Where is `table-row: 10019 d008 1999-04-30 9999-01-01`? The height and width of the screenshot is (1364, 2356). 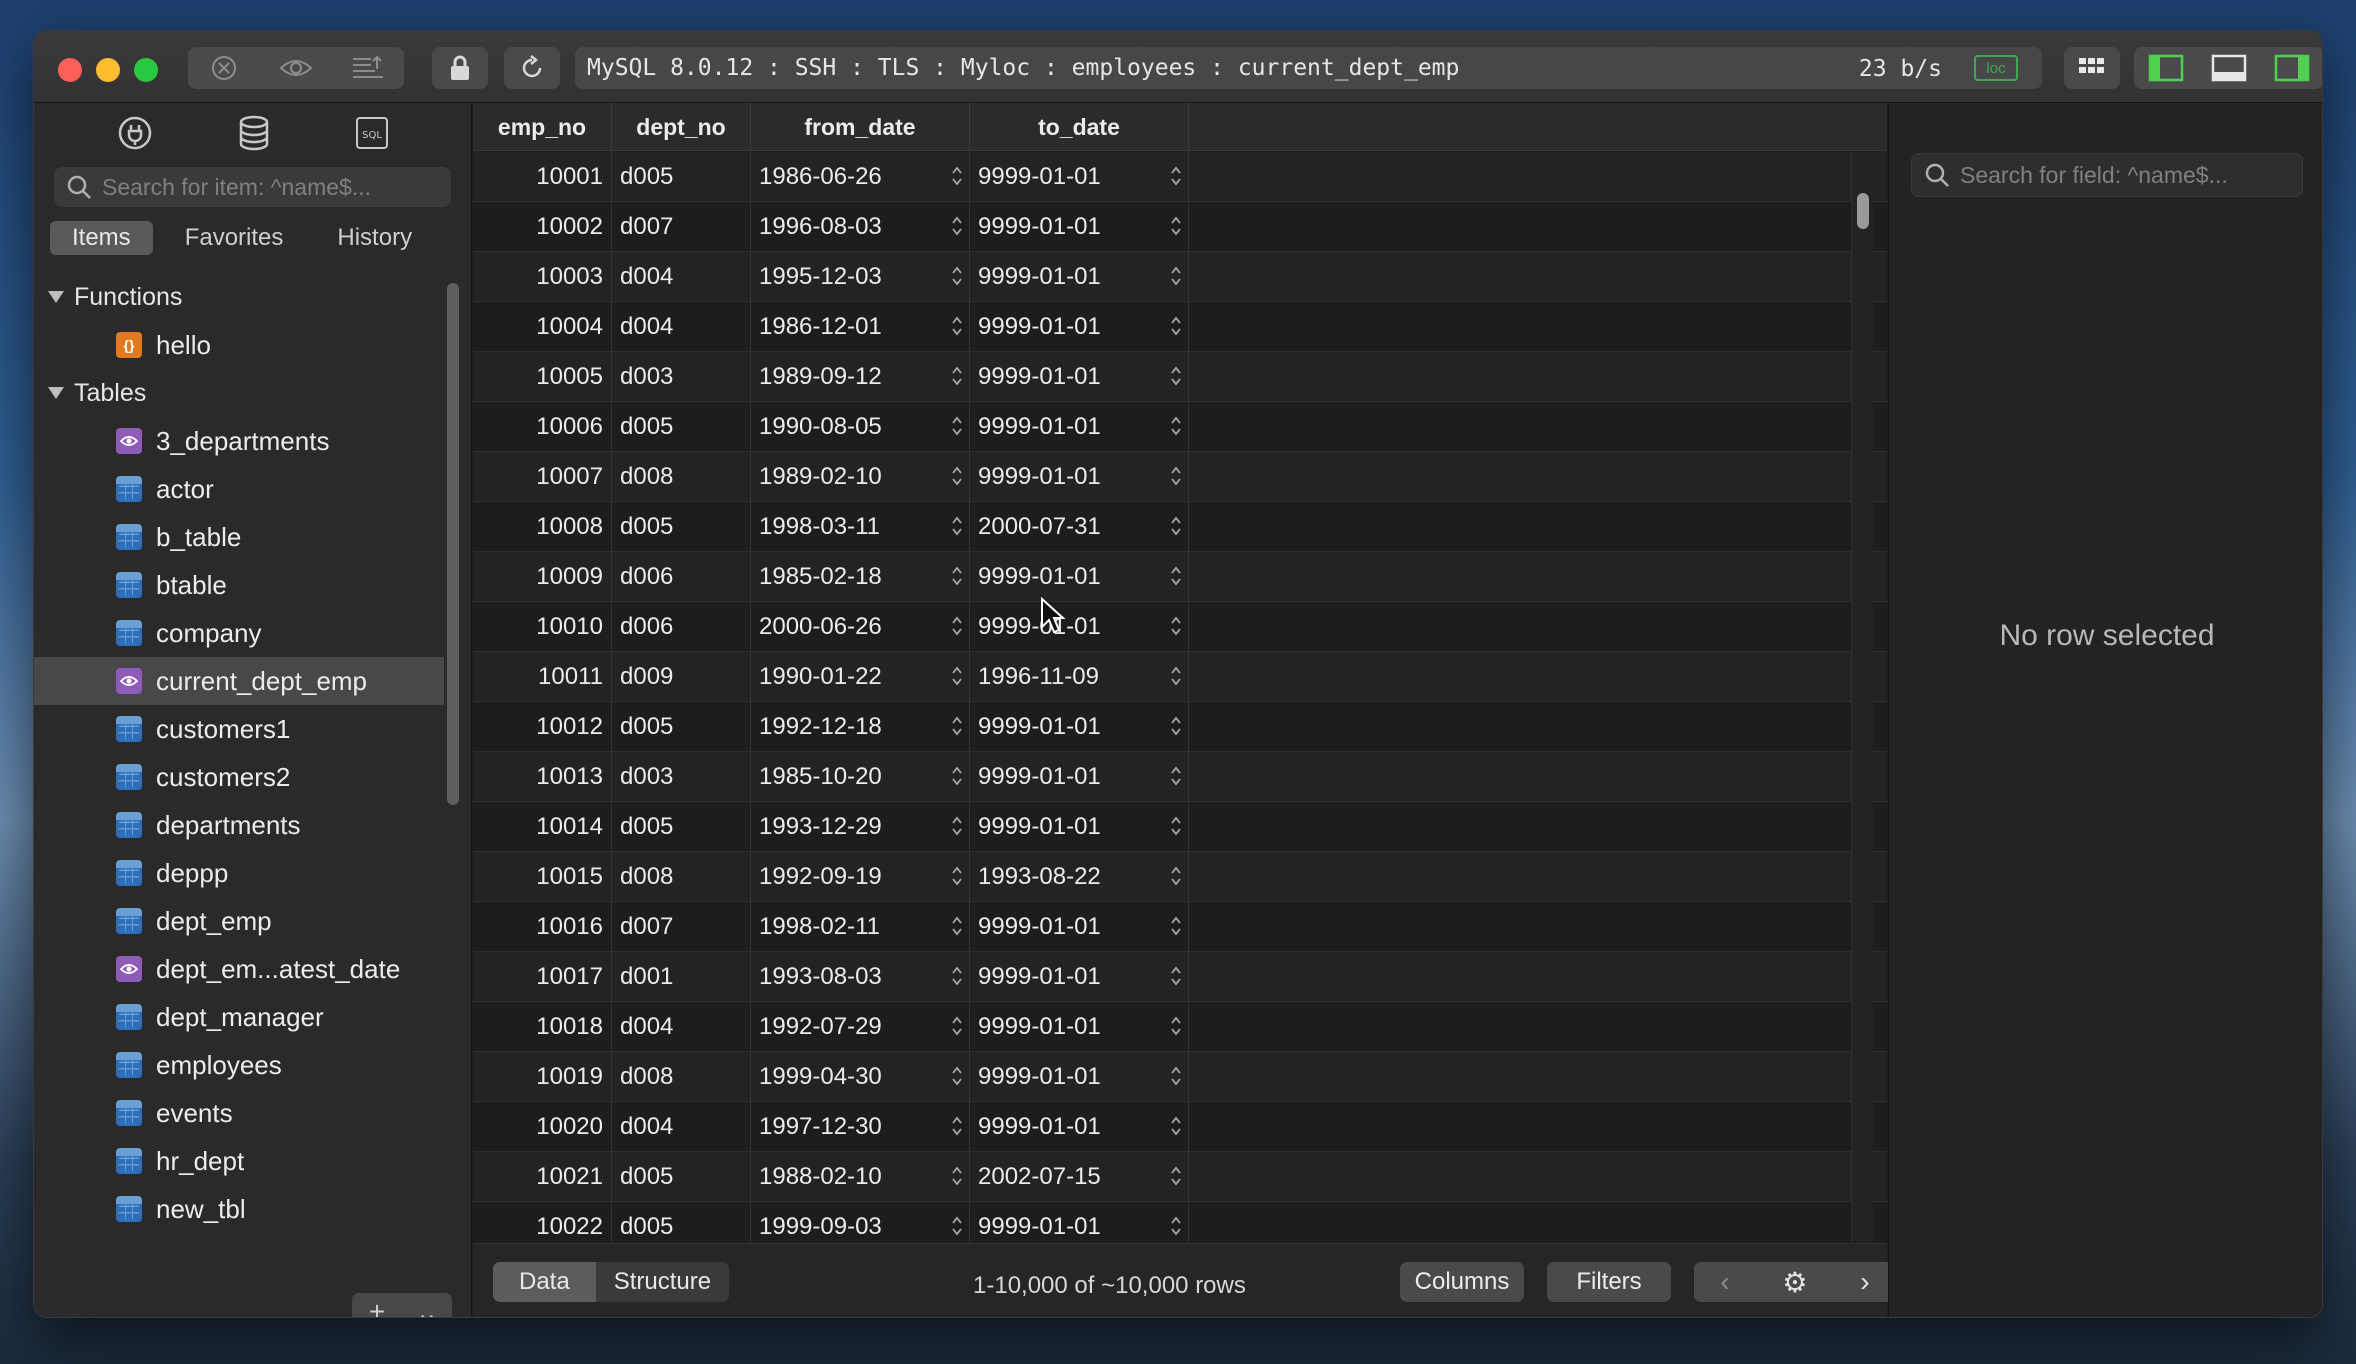 table-row: 10019 d008 1999-04-30 9999-01-01 is located at coordinates (1180, 1076).